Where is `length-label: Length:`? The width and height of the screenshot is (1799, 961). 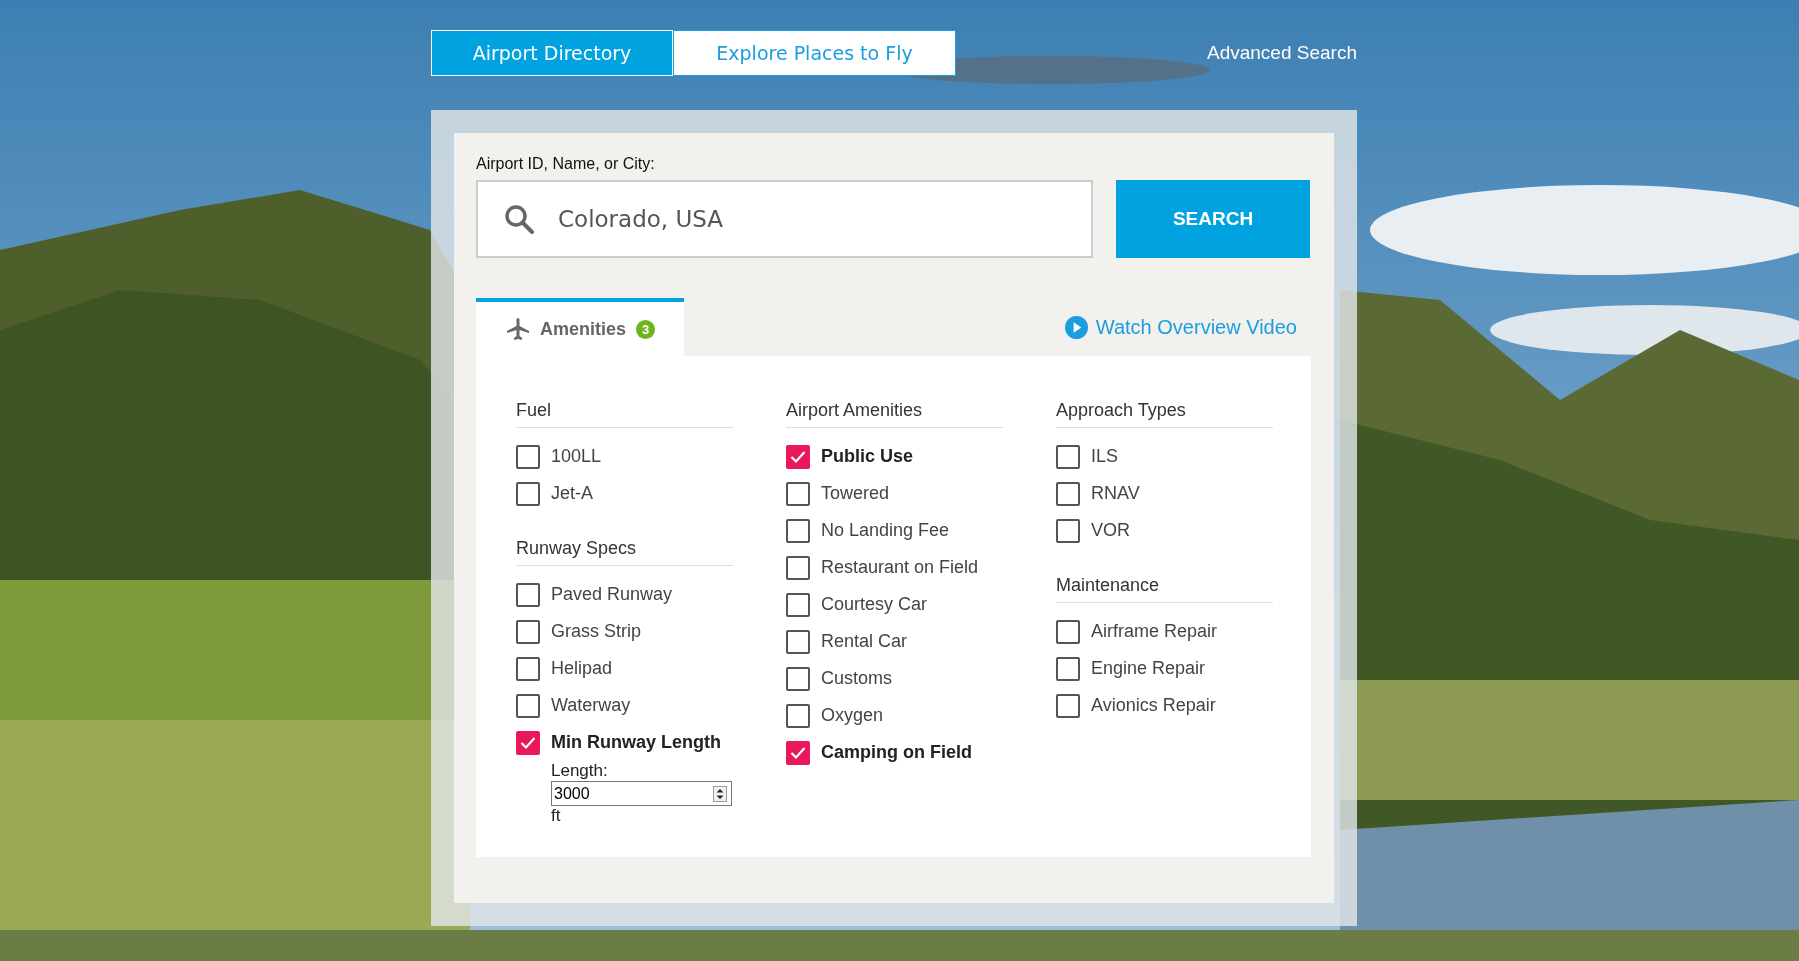 length-label: Length: is located at coordinates (580, 771).